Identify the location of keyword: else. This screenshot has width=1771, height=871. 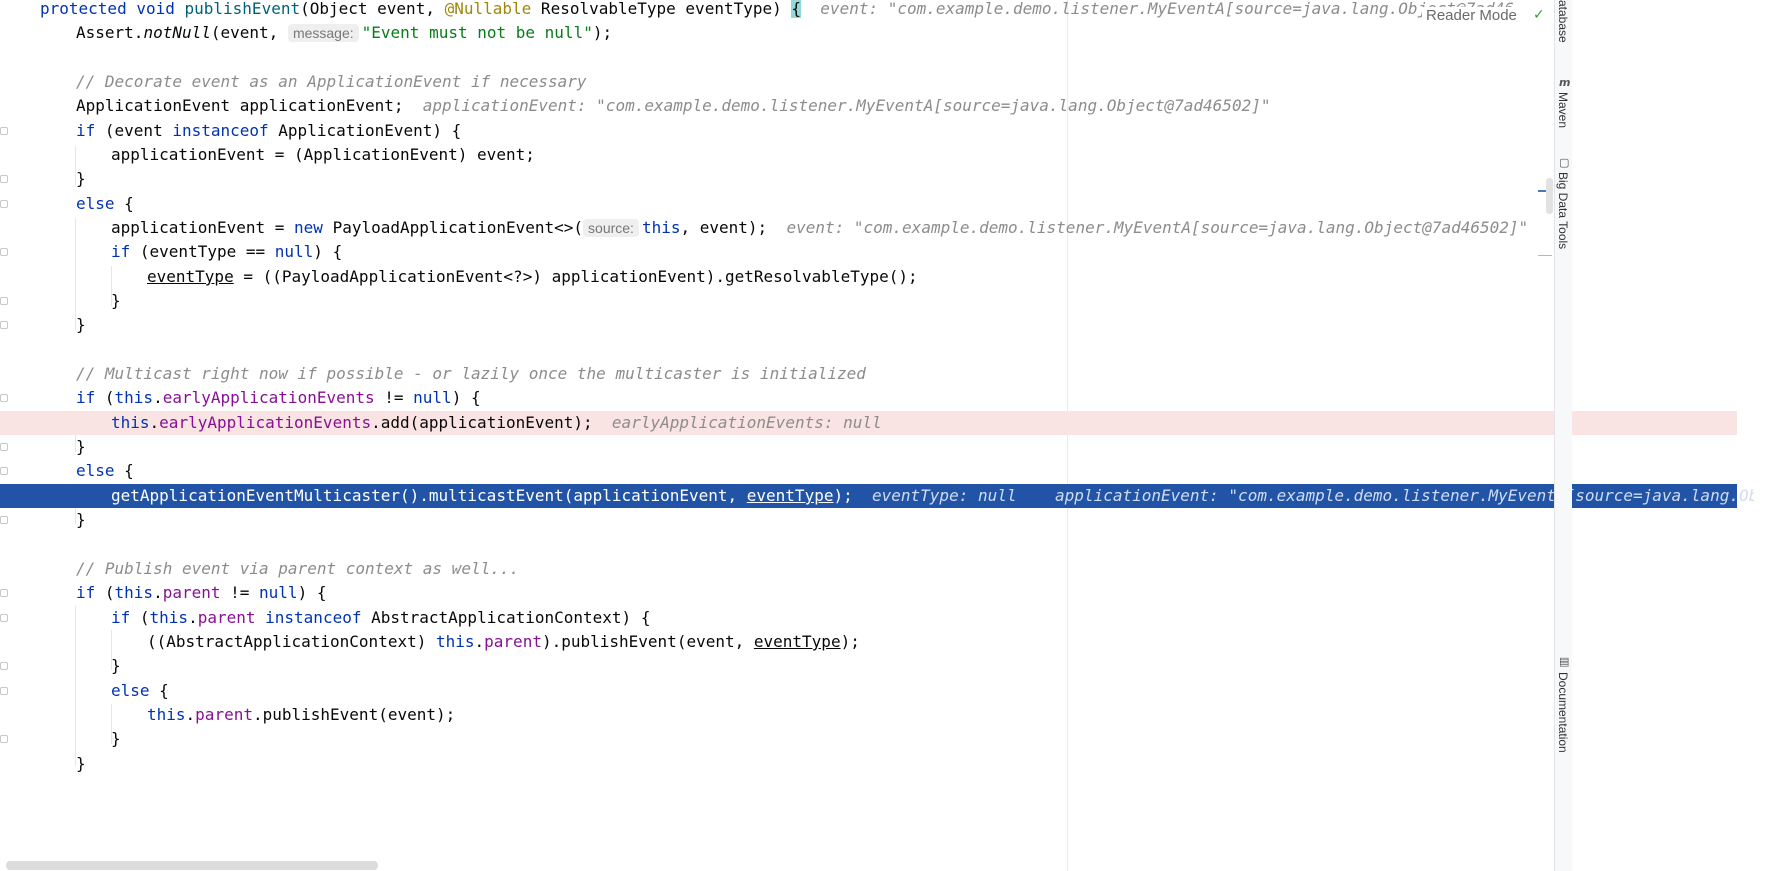
(95, 470).